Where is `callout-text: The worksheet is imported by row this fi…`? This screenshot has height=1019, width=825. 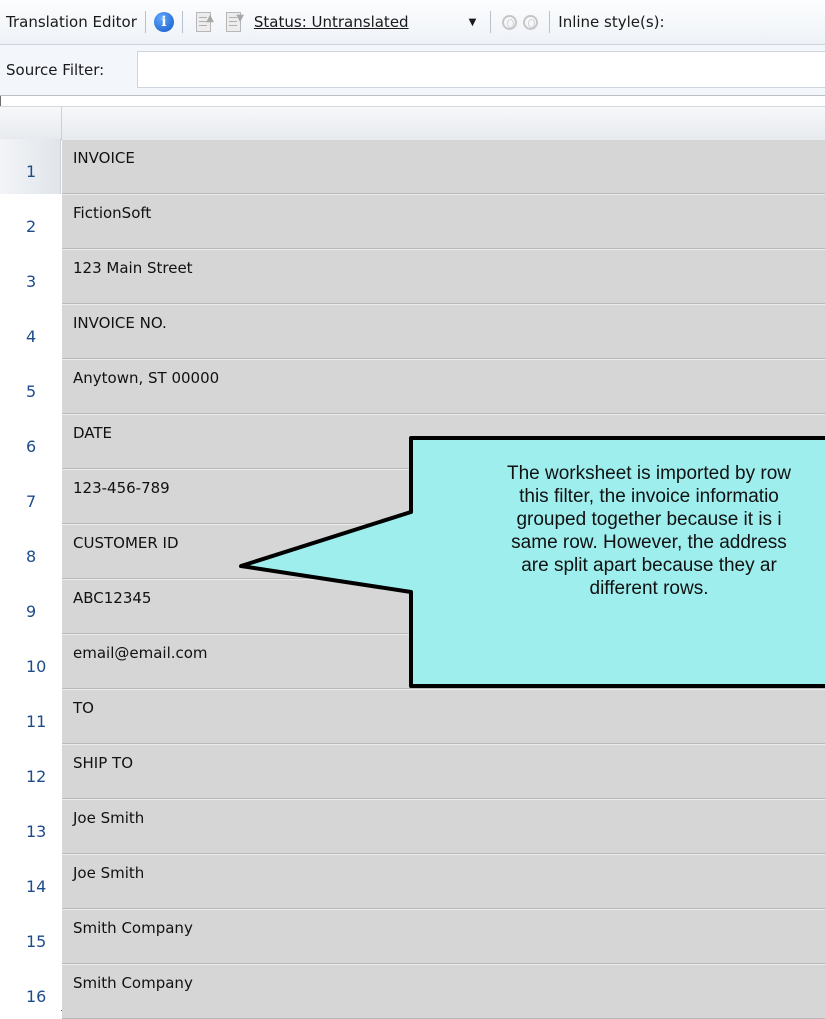
callout-text: The worksheet is imported by row this fi… is located at coordinates (649, 531).